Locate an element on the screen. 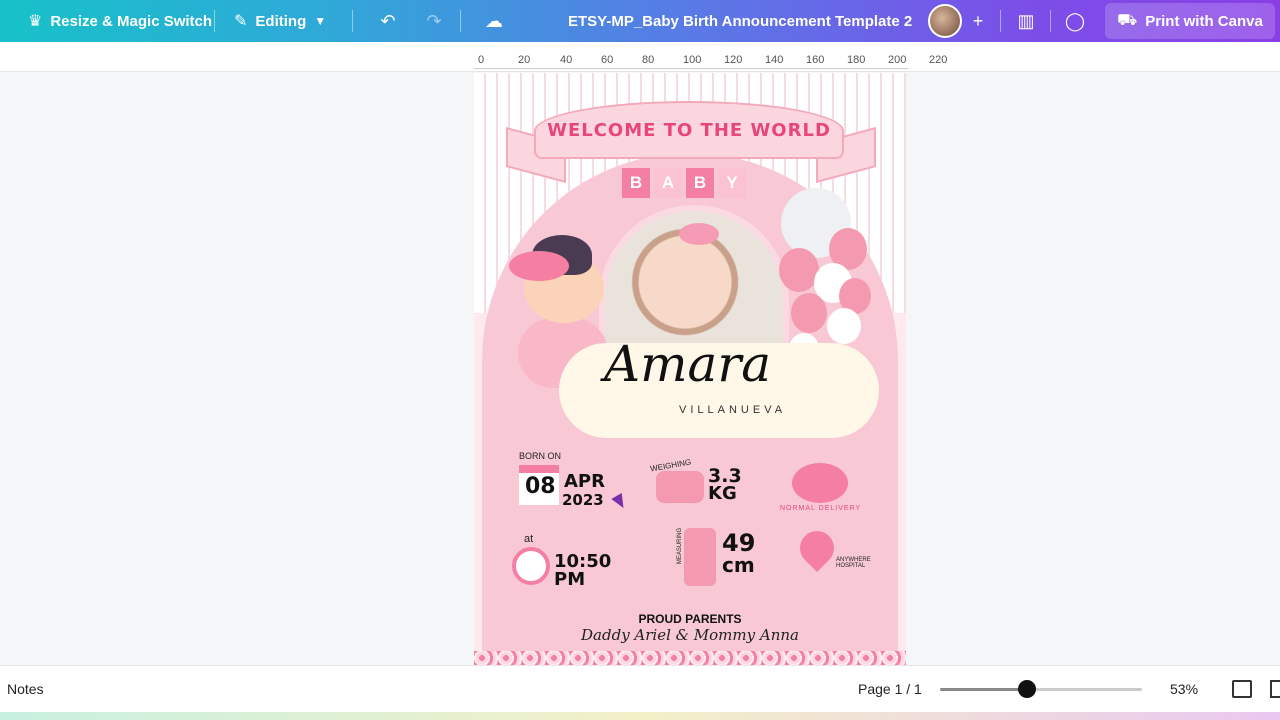 The width and height of the screenshot is (1280, 720). plus-icon: + is located at coordinates (978, 20).